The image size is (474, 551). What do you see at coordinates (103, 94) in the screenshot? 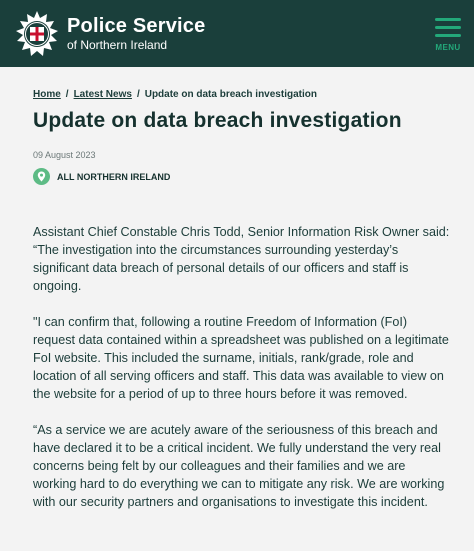
I see `breadcrumb-latest-news-link: Latest News` at bounding box center [103, 94].